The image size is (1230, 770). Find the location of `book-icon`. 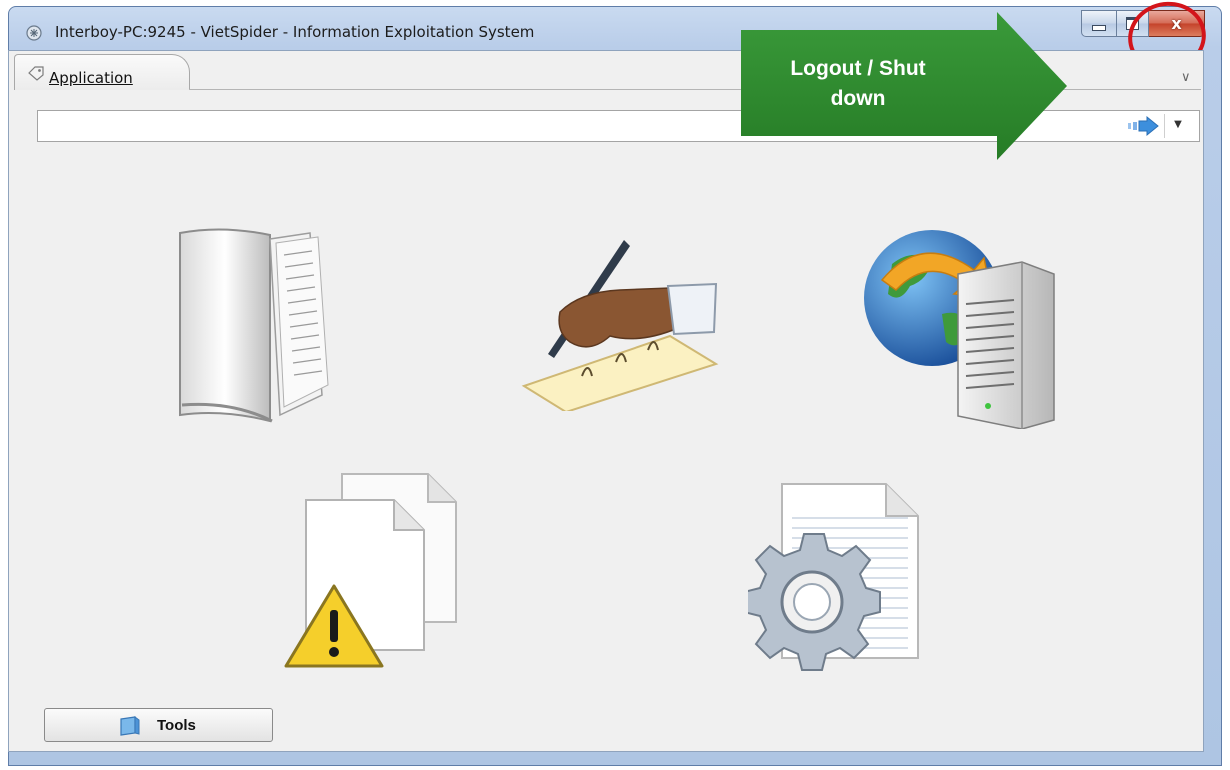

book-icon is located at coordinates (252, 325).